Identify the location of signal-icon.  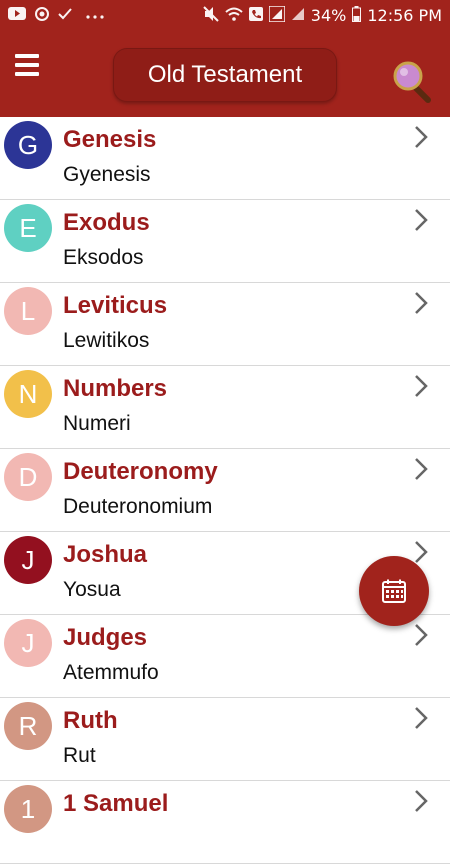
(277, 14).